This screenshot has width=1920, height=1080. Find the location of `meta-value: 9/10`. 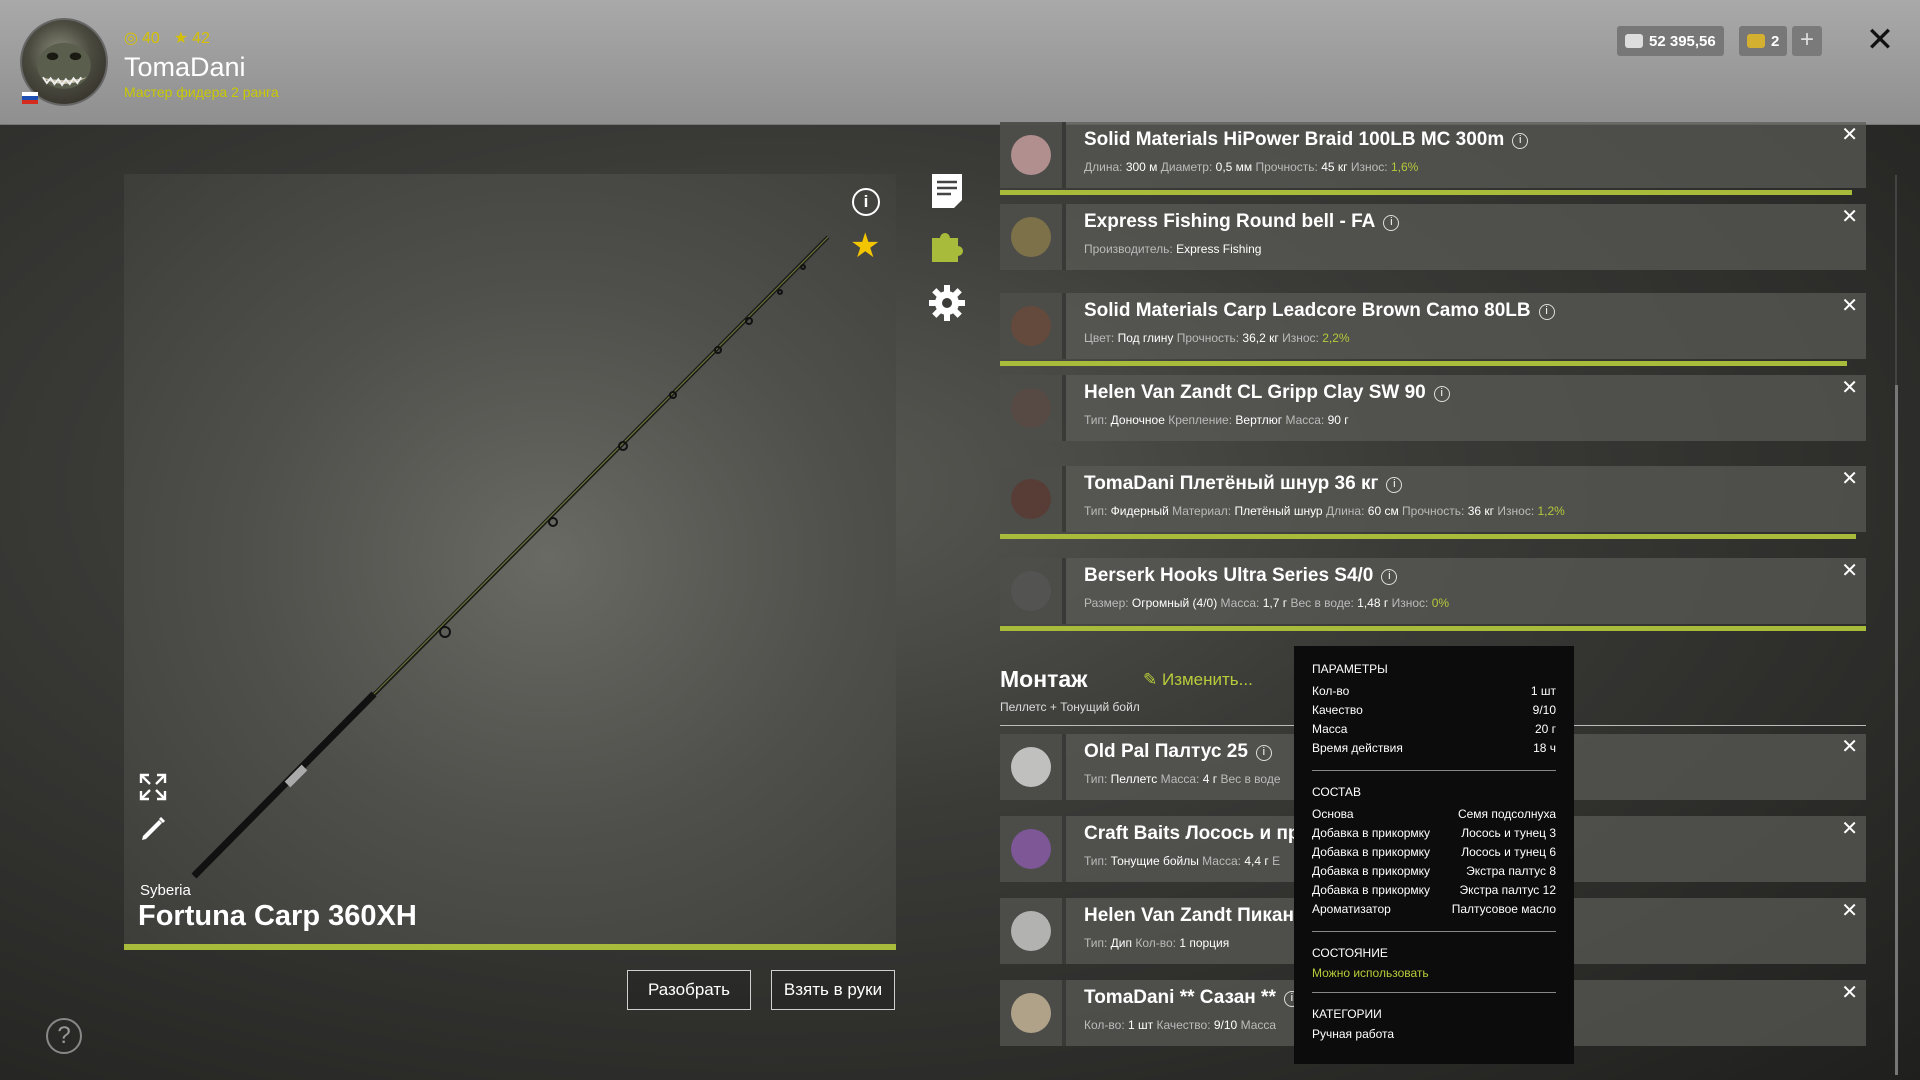

meta-value: 9/10 is located at coordinates (1225, 1025).